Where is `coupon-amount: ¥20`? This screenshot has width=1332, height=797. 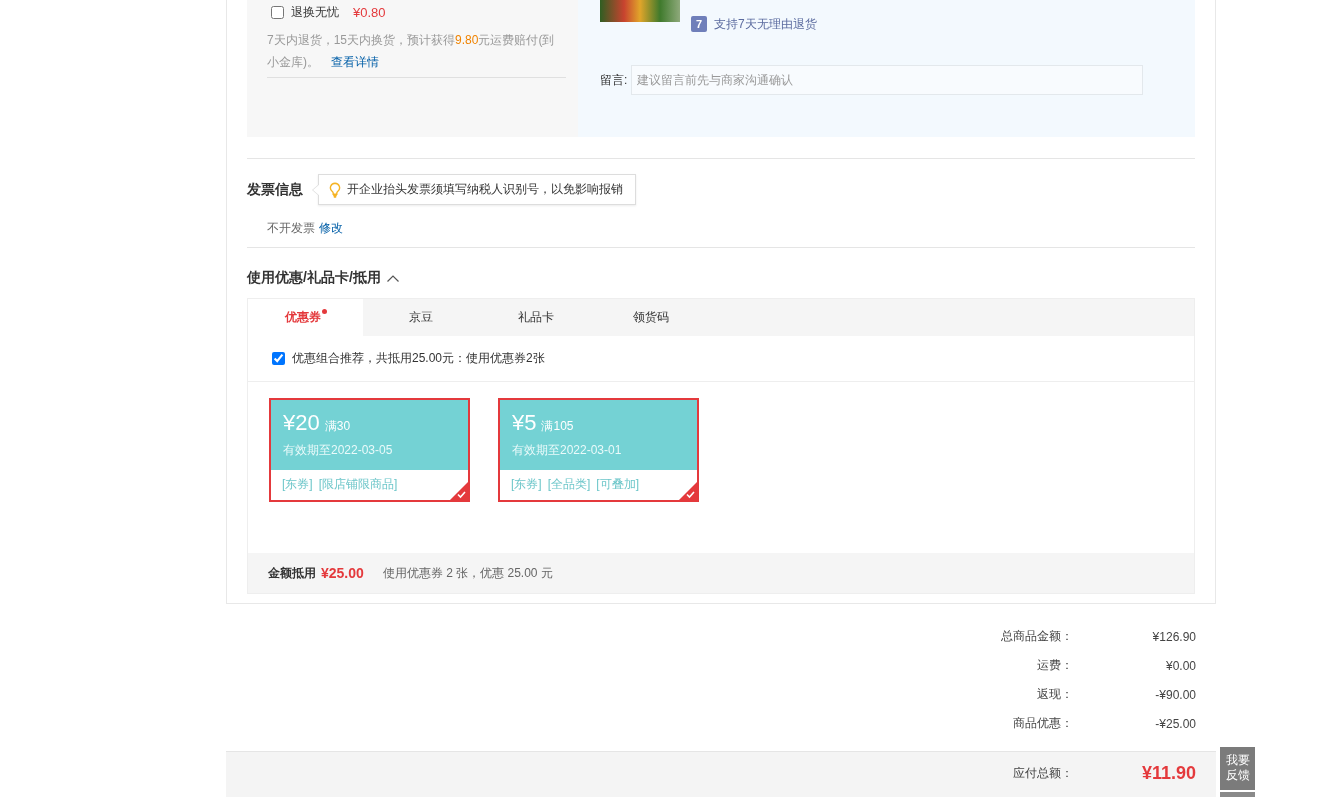
coupon-amount: ¥20 is located at coordinates (301, 423).